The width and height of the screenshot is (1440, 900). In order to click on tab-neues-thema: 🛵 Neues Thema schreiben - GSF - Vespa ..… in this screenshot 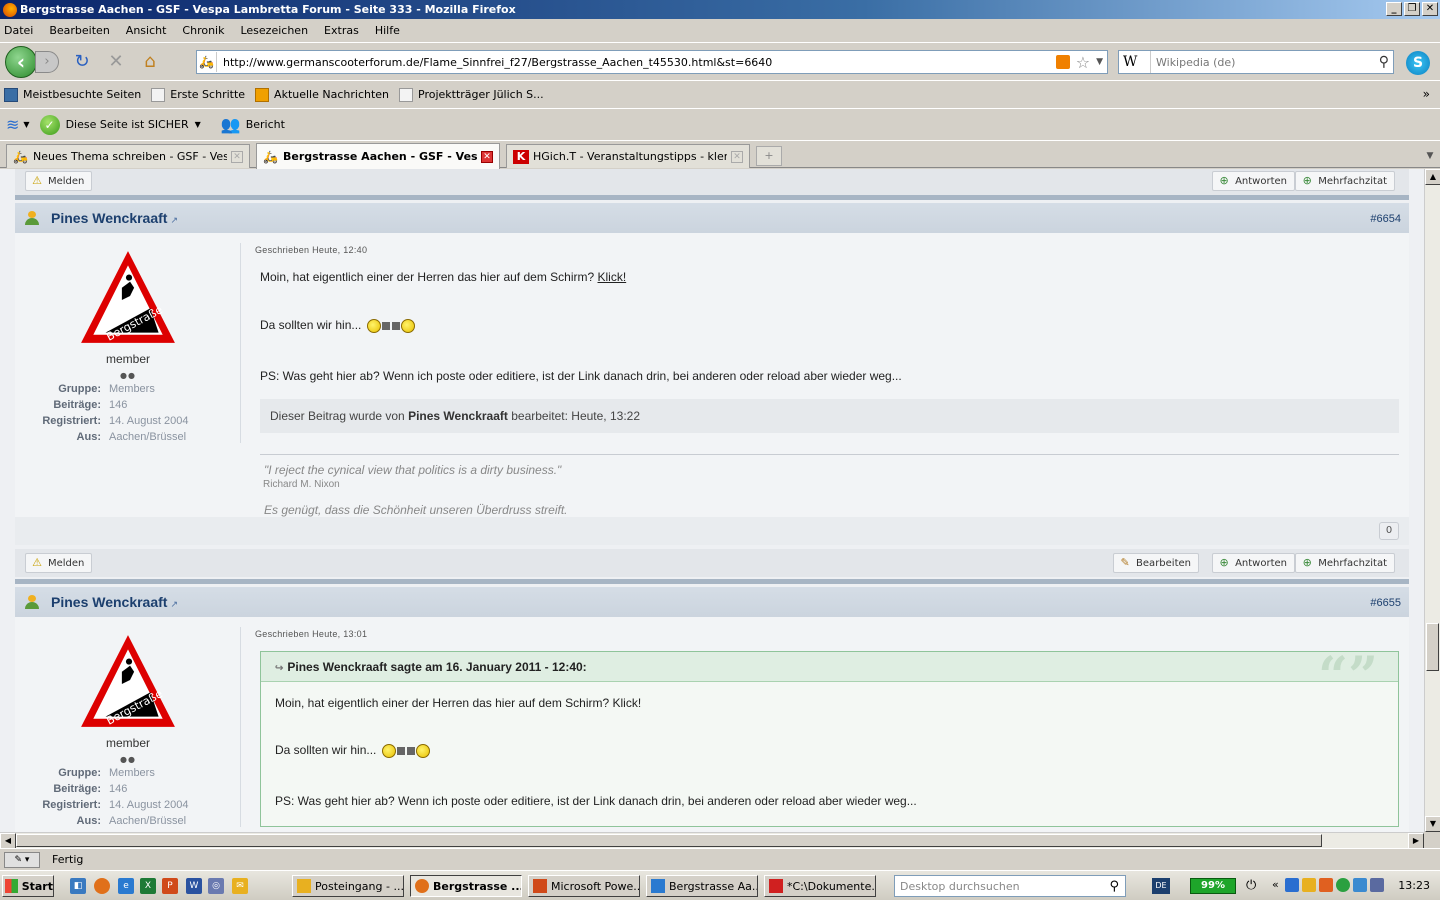, I will do `click(128, 156)`.